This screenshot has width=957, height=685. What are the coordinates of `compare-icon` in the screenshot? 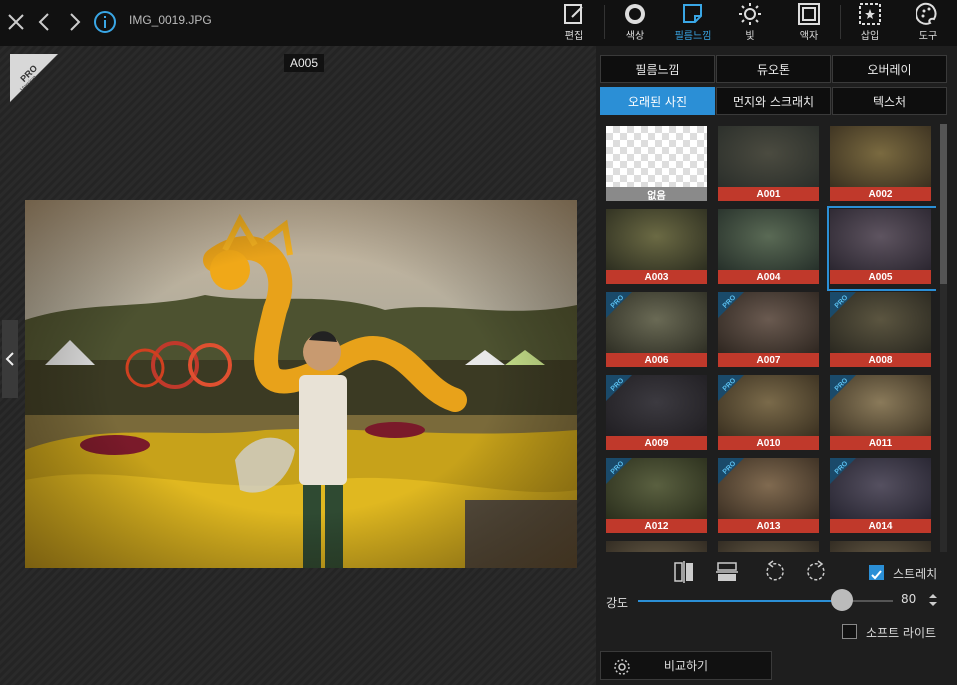 It's located at (622, 667).